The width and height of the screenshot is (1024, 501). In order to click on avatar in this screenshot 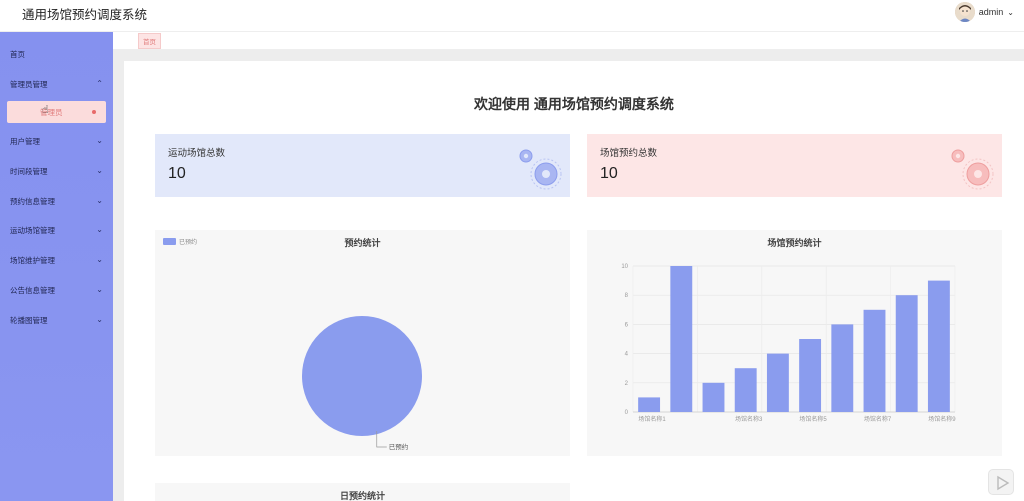, I will do `click(964, 12)`.